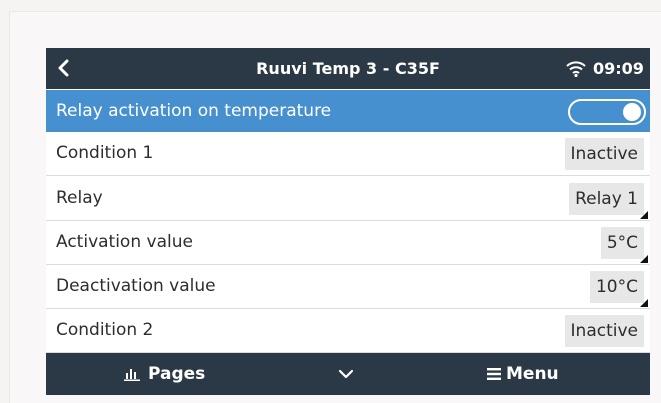 The width and height of the screenshot is (661, 403). I want to click on activation-value: 5°C, so click(624, 245).